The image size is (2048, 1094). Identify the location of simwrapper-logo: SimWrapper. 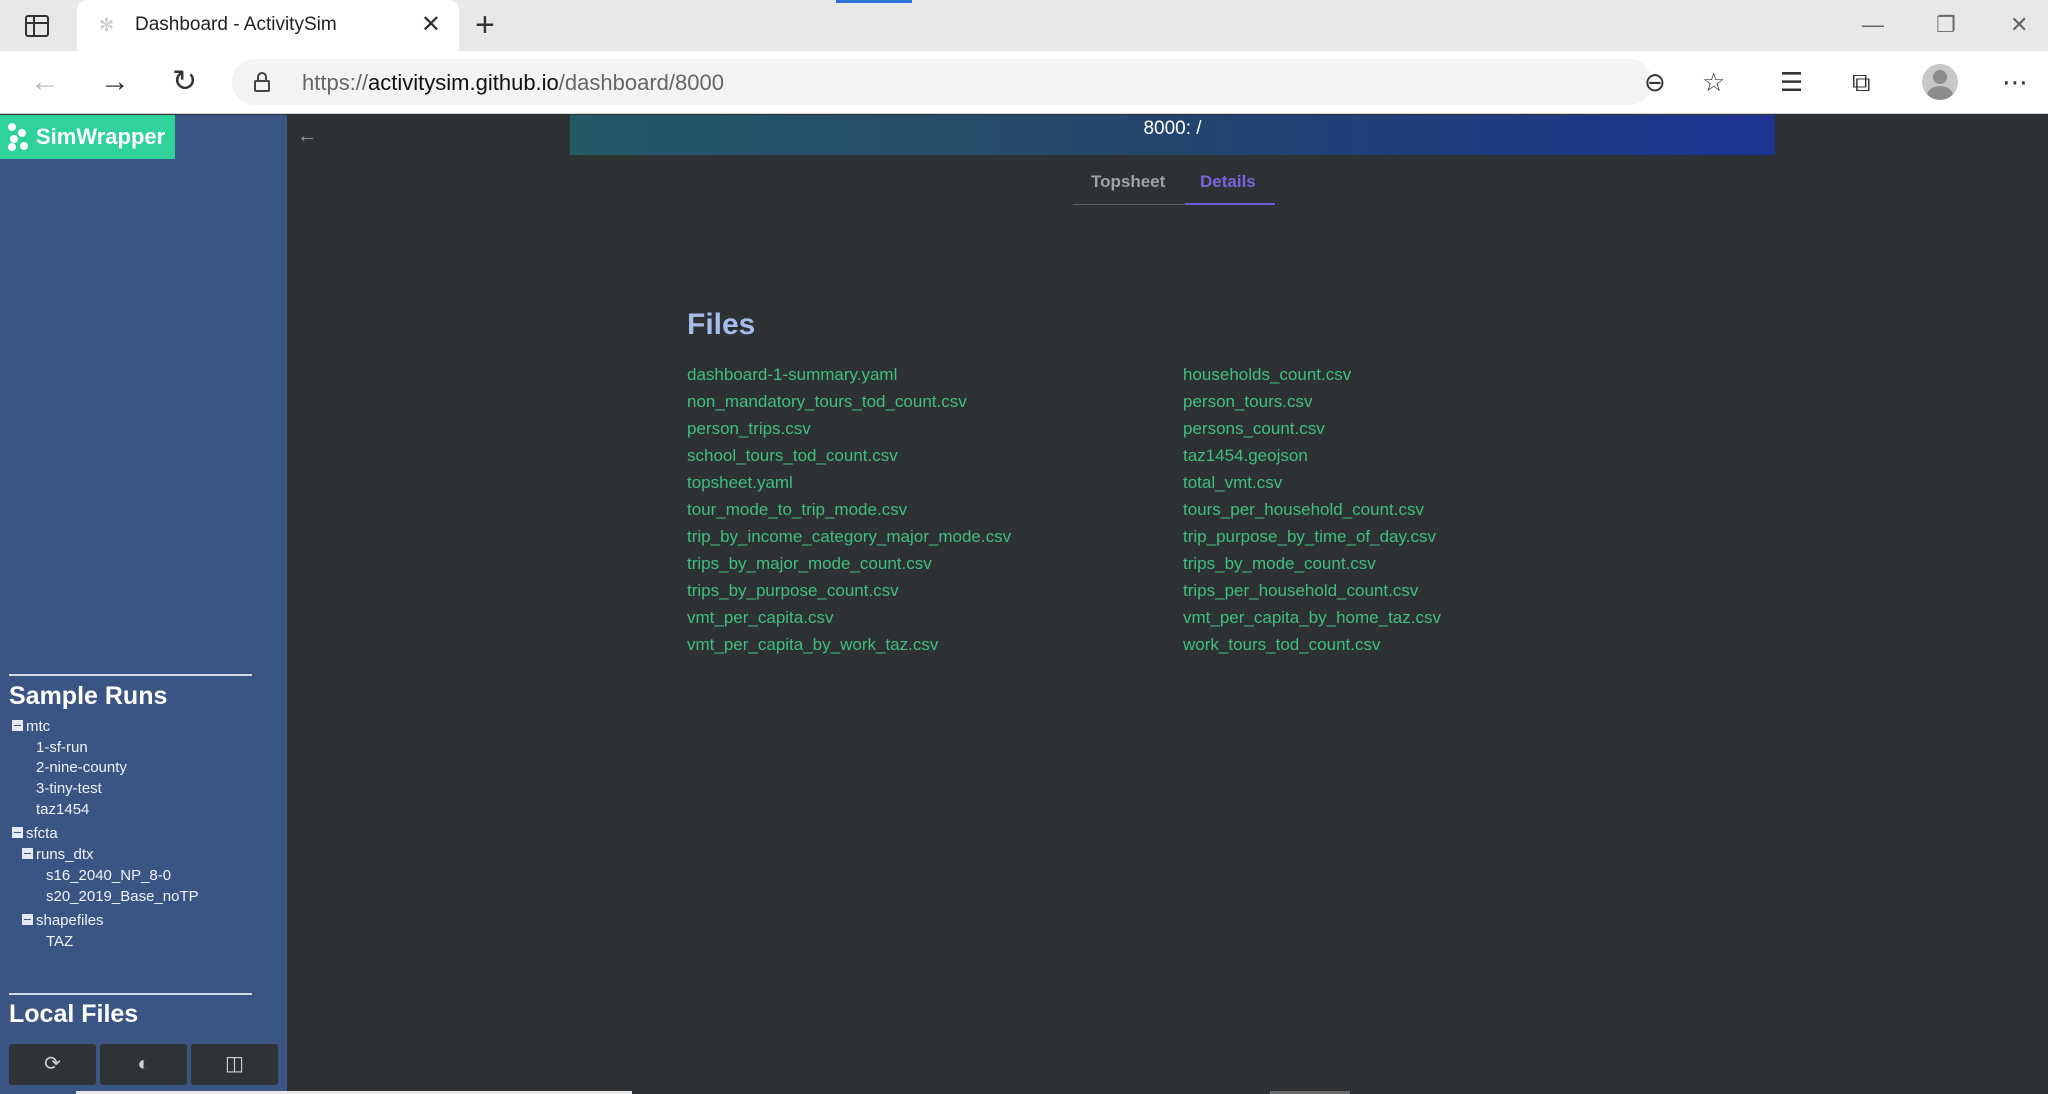
(87, 137).